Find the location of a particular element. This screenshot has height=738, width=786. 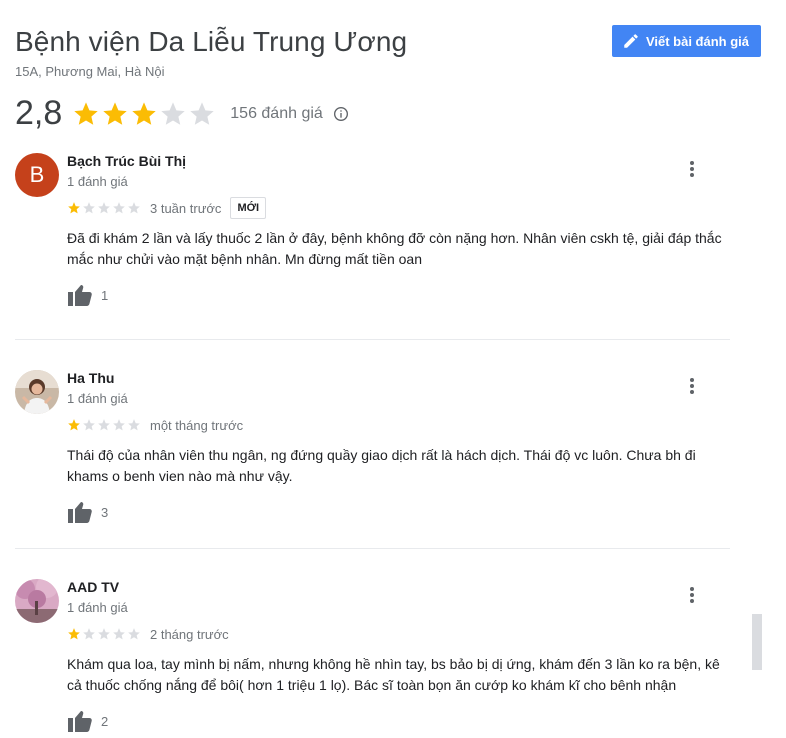

reviewer-name: Bạch Trúc Bùi Thị is located at coordinates (387, 161).